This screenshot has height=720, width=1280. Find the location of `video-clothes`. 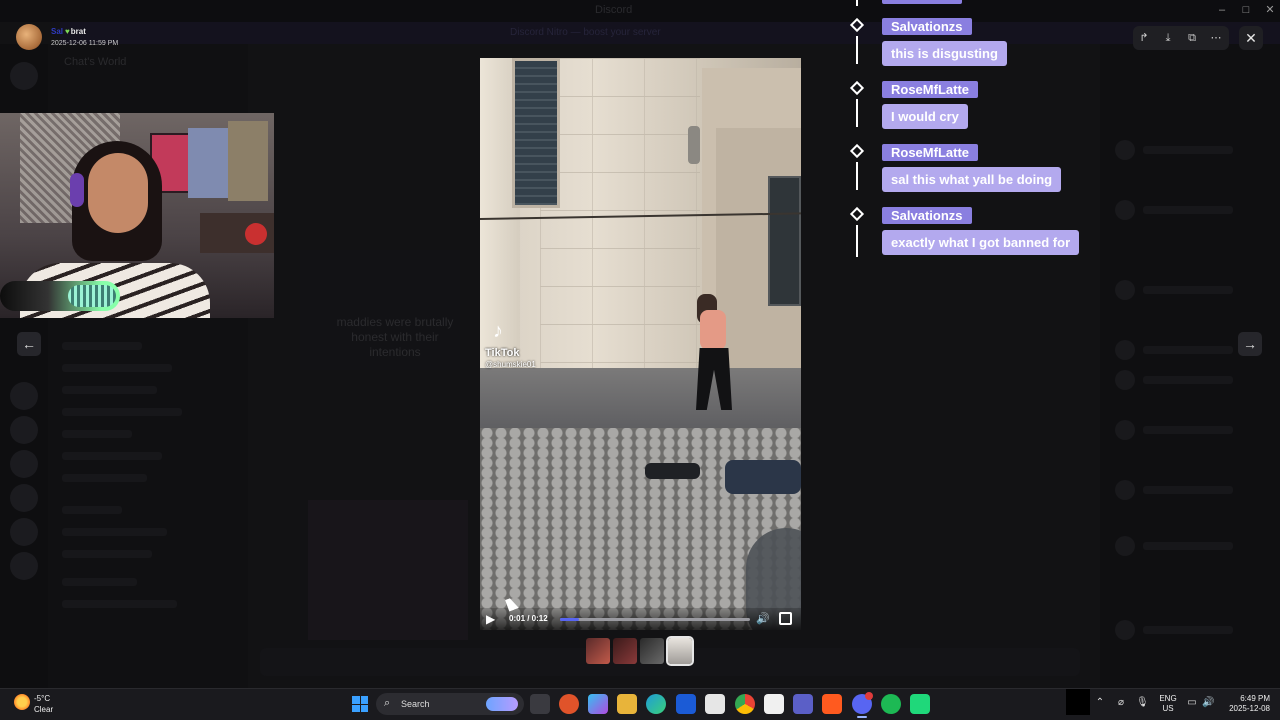

video-clothes is located at coordinates (672, 471).